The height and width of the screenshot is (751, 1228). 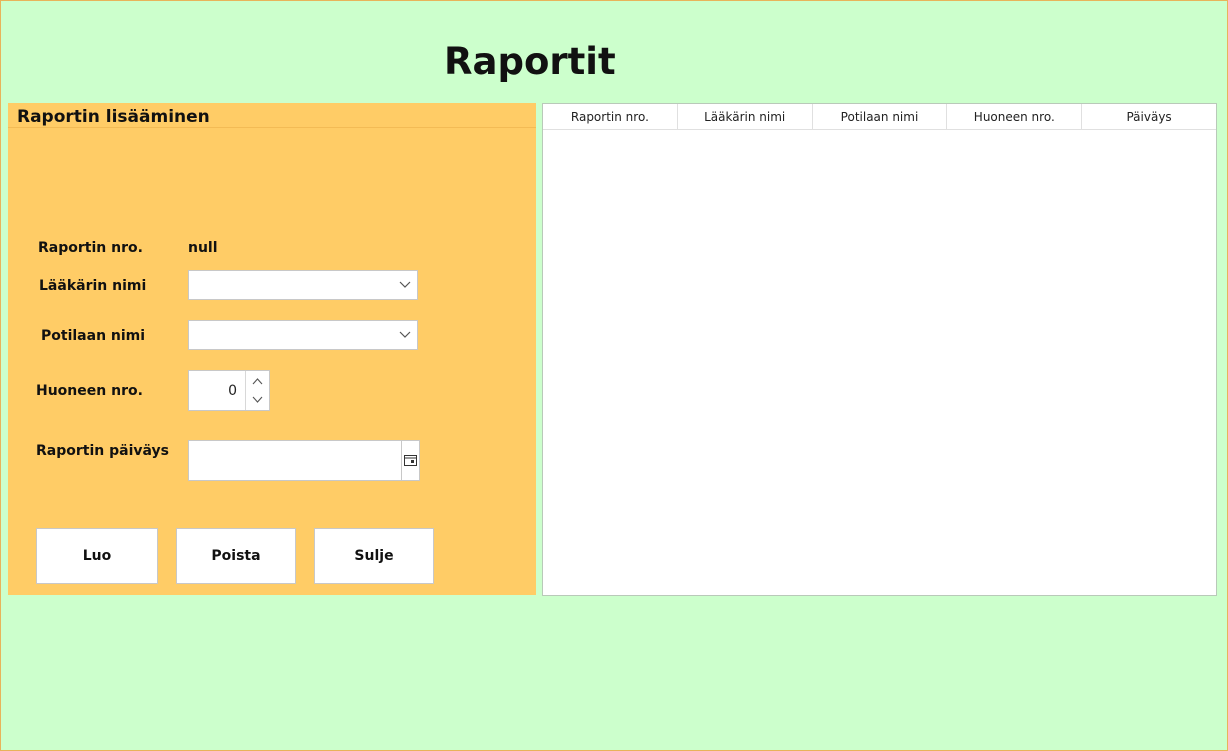 What do you see at coordinates (530, 61) in the screenshot?
I see `page-title: Raportit` at bounding box center [530, 61].